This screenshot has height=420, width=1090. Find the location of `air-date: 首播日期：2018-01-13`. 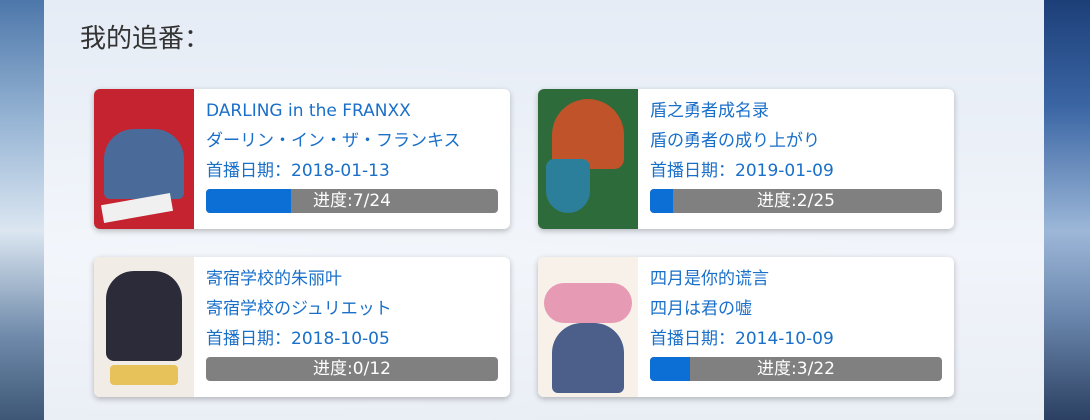

air-date: 首播日期：2018-01-13 is located at coordinates (353, 172).